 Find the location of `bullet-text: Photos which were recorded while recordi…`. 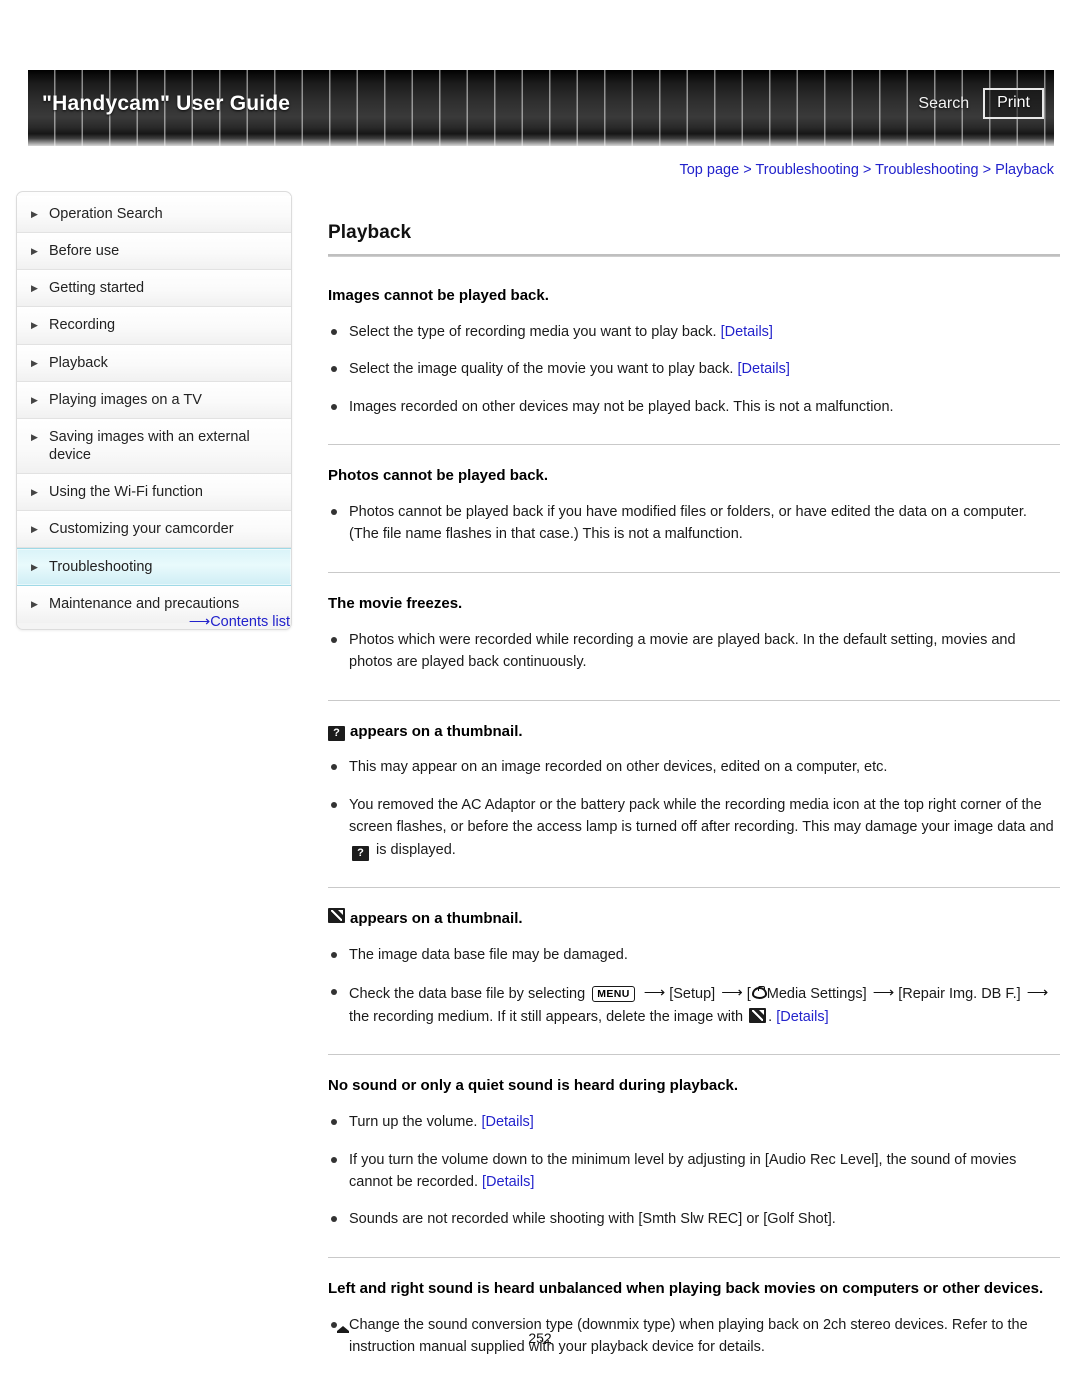

bullet-text: Photos which were recorded while recordi… is located at coordinates (682, 651).